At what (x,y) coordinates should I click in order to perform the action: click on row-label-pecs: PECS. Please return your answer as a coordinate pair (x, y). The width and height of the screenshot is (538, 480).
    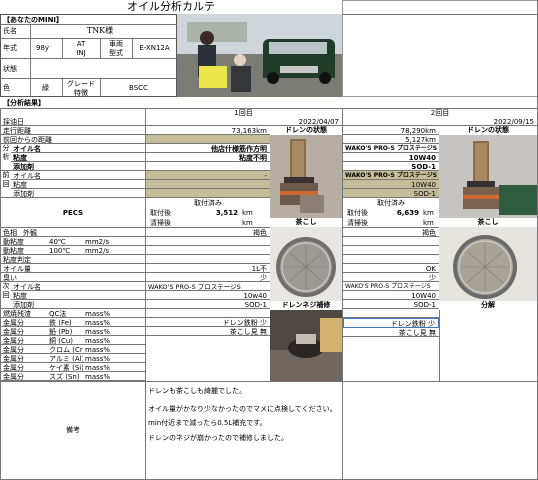
    Looking at the image, I should click on (73, 213).